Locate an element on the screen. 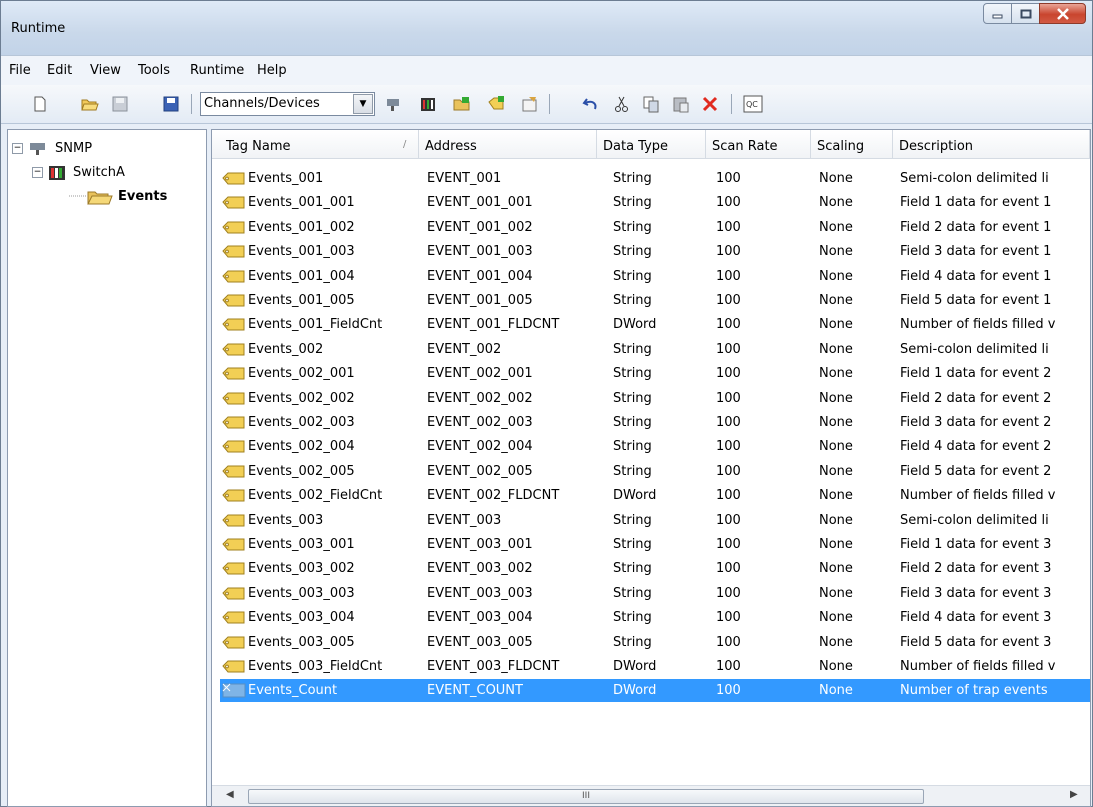 Image resolution: width=1093 pixels, height=807 pixels. close-button is located at coordinates (1062, 13).